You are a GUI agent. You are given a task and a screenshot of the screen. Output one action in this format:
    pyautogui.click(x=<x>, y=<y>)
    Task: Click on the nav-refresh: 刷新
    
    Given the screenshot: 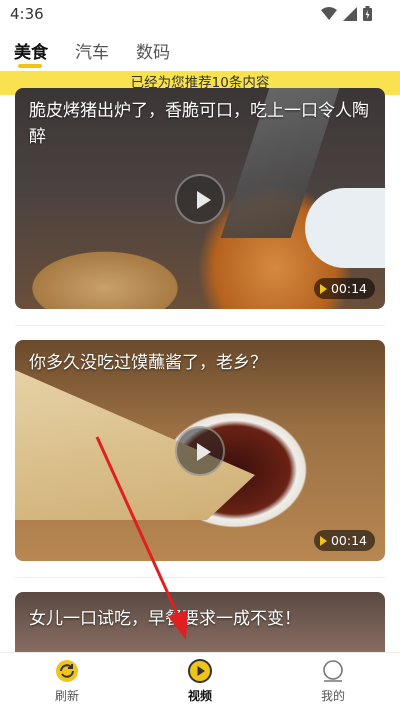 What is the action you would take?
    pyautogui.click(x=67, y=681)
    